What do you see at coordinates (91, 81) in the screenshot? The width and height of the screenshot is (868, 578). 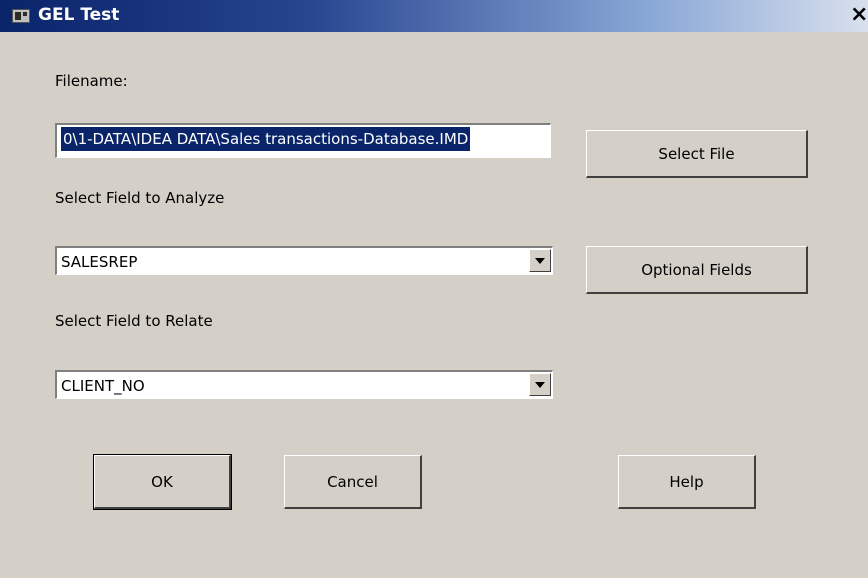 I see `filename-label: Filename:` at bounding box center [91, 81].